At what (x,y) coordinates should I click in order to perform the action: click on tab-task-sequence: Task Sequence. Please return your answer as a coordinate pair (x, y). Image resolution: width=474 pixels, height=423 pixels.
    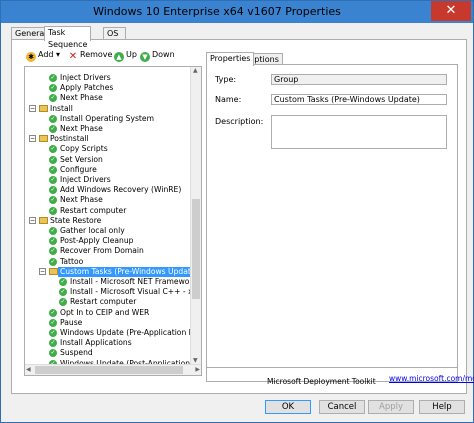
    Looking at the image, I should click on (68, 37).